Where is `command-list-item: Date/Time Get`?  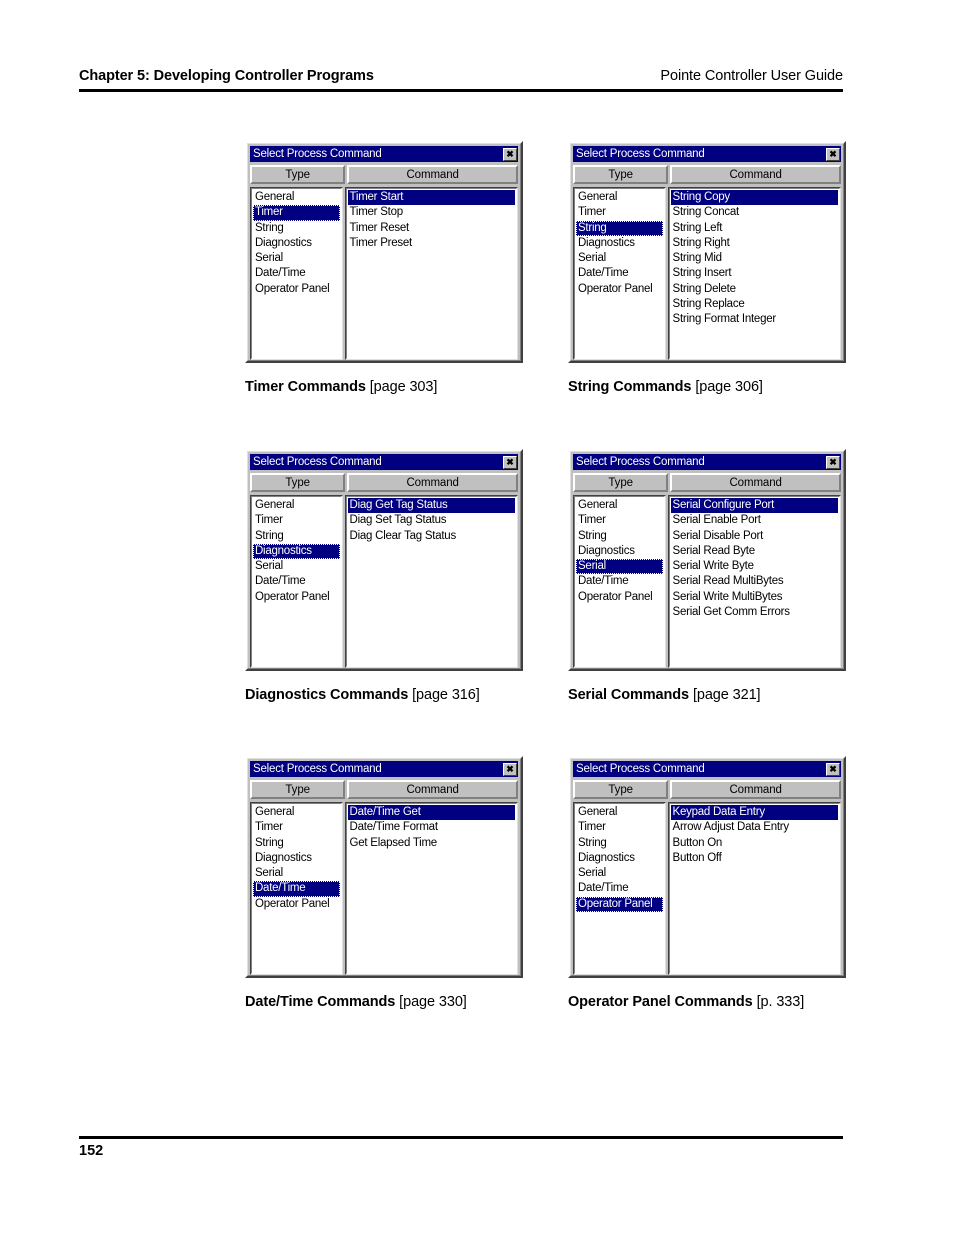
command-list-item: Date/Time Get is located at coordinates (431, 813).